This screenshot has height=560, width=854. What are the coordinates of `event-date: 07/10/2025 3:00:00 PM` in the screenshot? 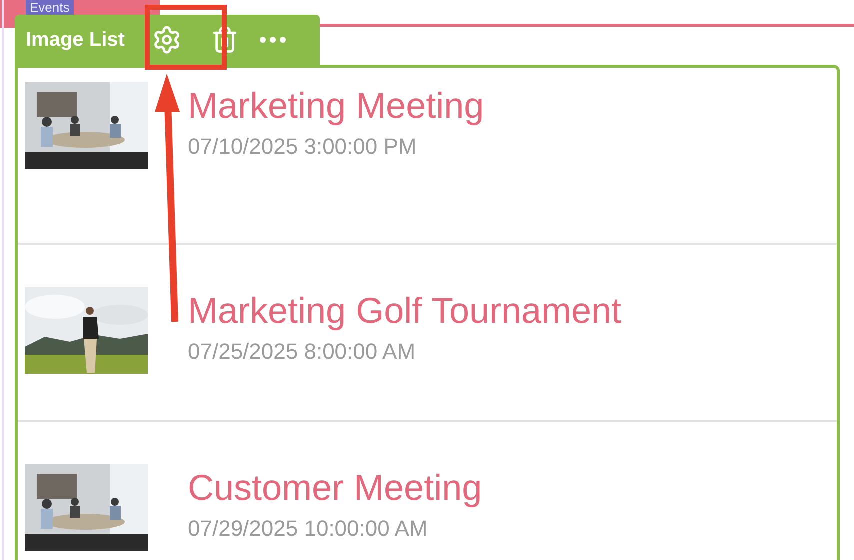 It's located at (303, 147).